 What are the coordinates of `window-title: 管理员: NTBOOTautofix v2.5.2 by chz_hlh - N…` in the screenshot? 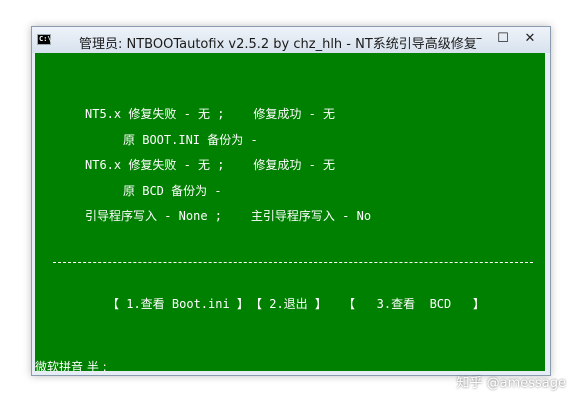 It's located at (278, 44).